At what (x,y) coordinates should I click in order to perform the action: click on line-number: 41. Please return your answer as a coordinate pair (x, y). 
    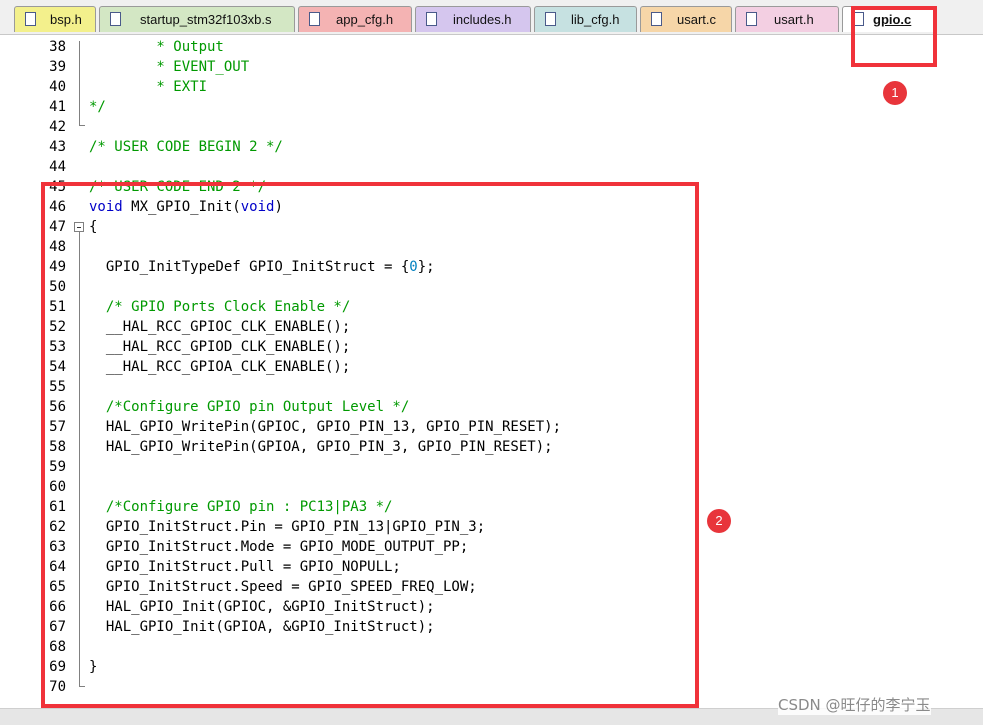
    Looking at the image, I should click on (57, 107).